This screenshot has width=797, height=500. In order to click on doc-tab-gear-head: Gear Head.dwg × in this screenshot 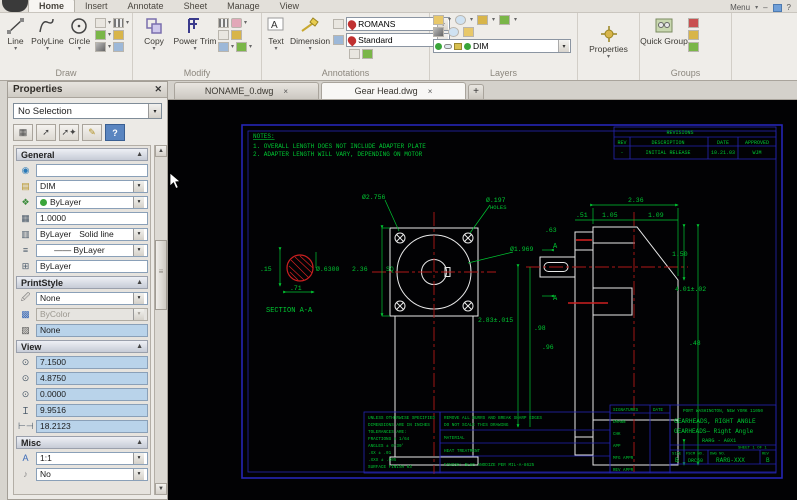, I will do `click(393, 90)`.